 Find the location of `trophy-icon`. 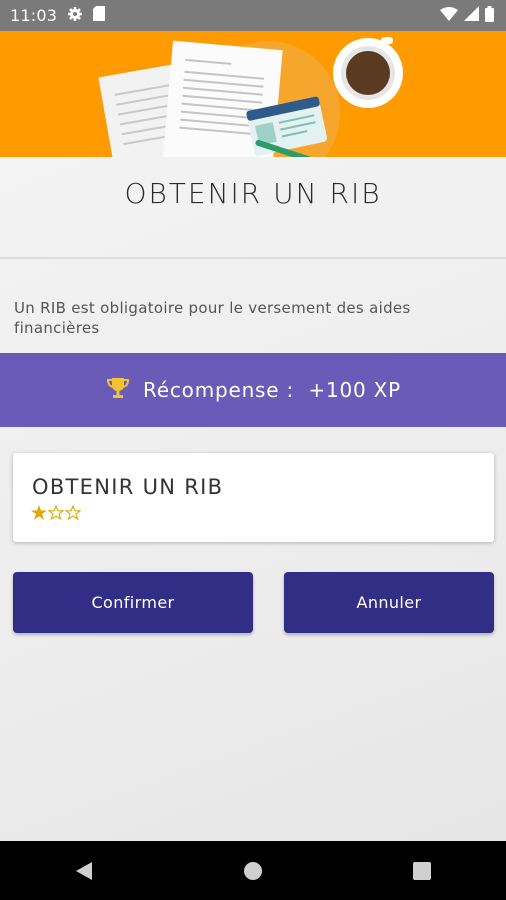

trophy-icon is located at coordinates (118, 390).